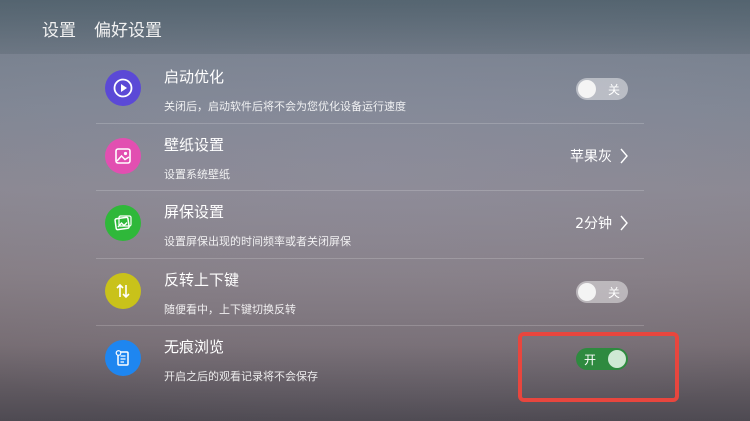 The image size is (750, 421). Describe the element at coordinates (230, 309) in the screenshot. I see `setting-description: 随便看中，上下键切换反转` at that location.